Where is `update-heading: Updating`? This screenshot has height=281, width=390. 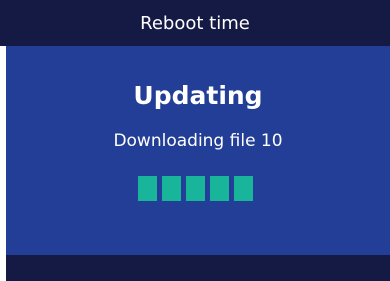 update-heading: Updating is located at coordinates (198, 95).